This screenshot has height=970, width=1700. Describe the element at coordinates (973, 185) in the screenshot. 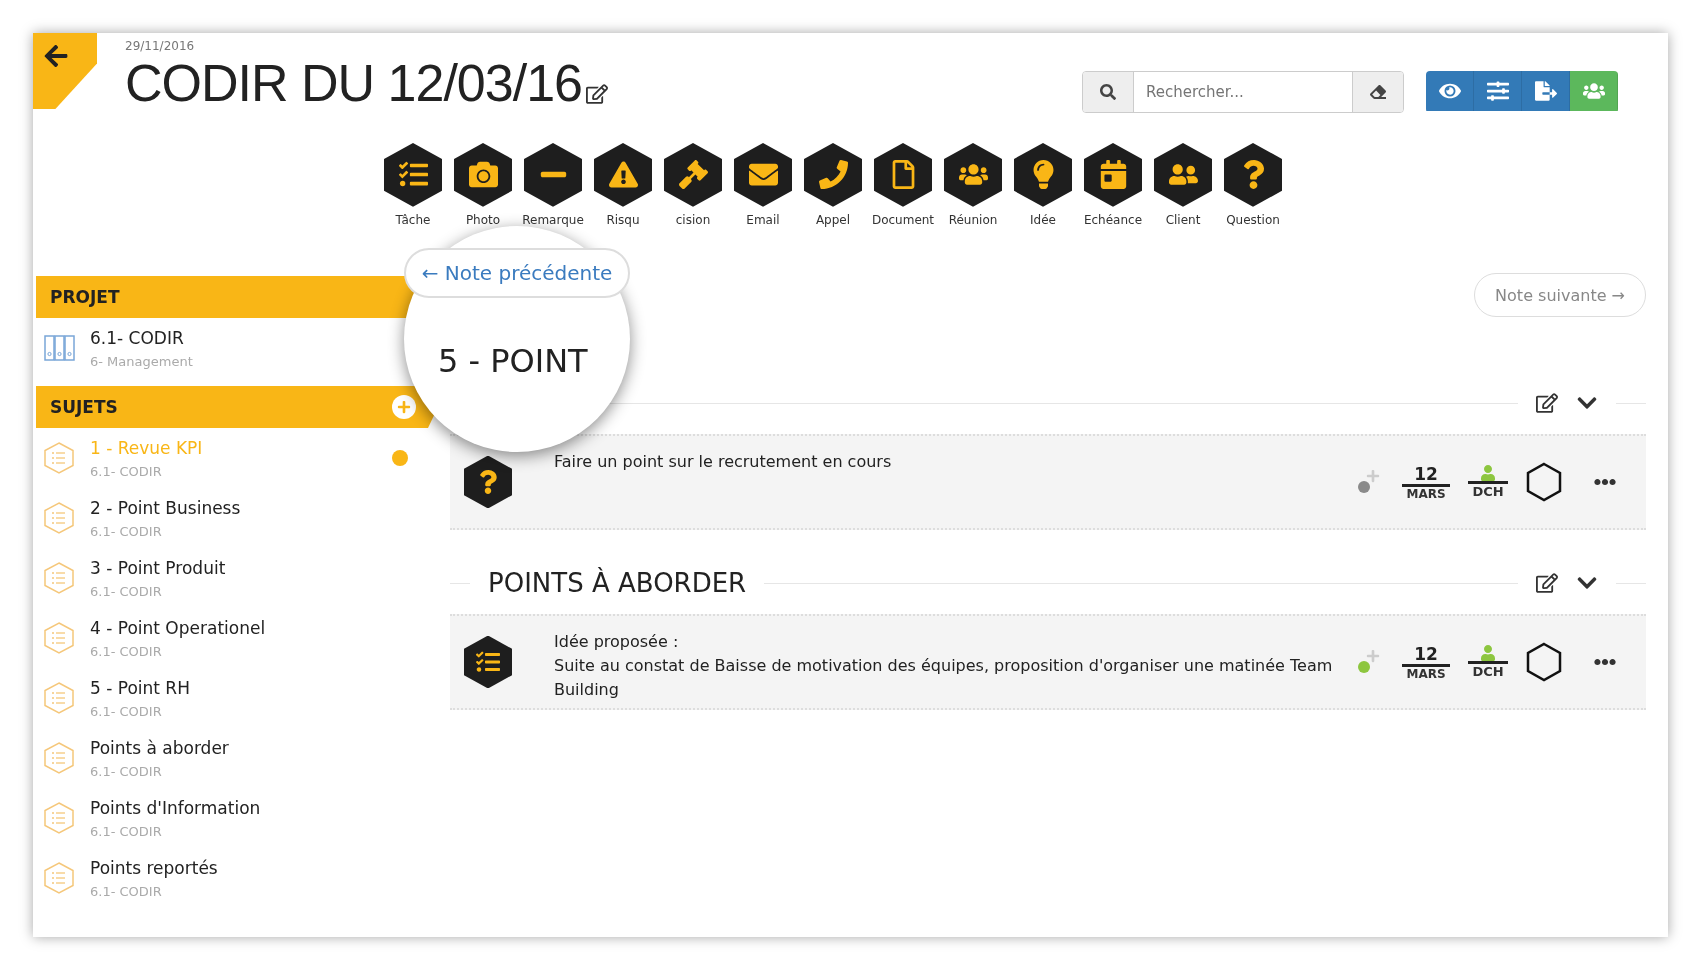

I see `note-type-button: Réunion` at that location.